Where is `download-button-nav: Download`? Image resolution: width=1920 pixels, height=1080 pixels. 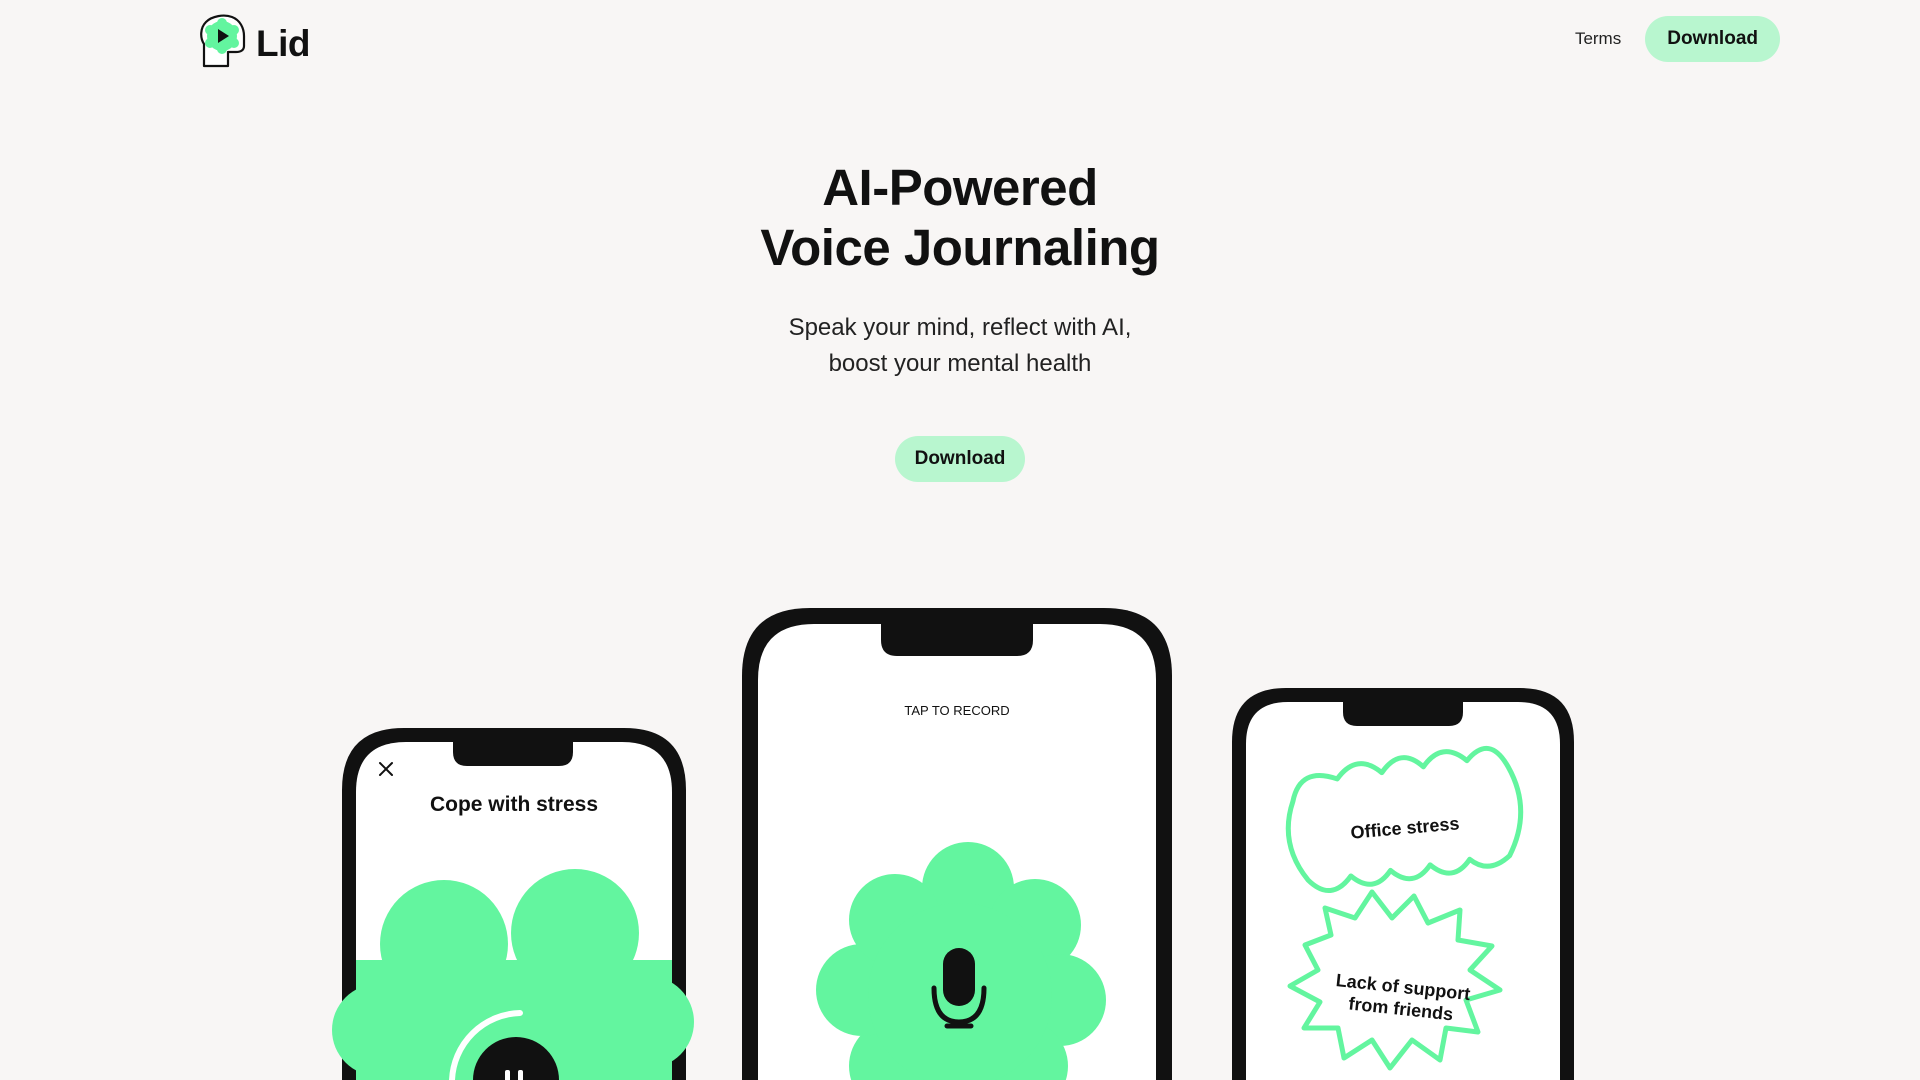 download-button-nav: Download is located at coordinates (1712, 39).